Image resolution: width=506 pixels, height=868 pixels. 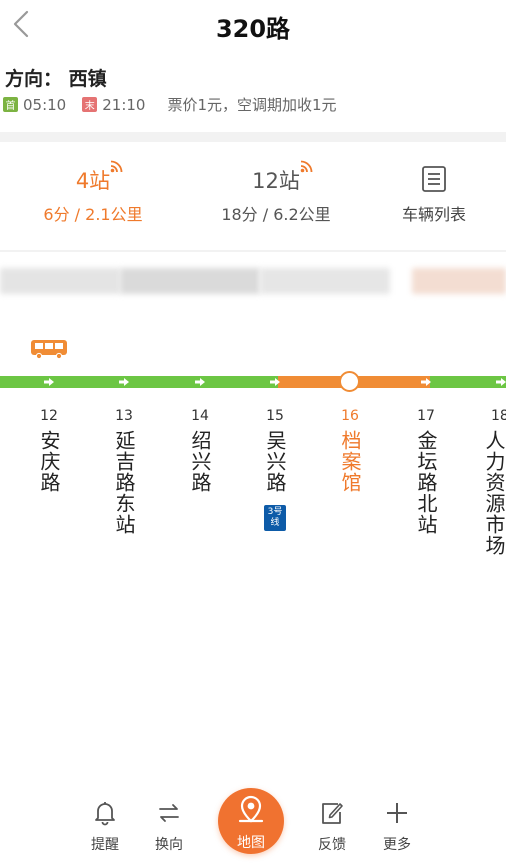 I want to click on station-15: 15 吴兴路 3号线, so click(x=275, y=469).